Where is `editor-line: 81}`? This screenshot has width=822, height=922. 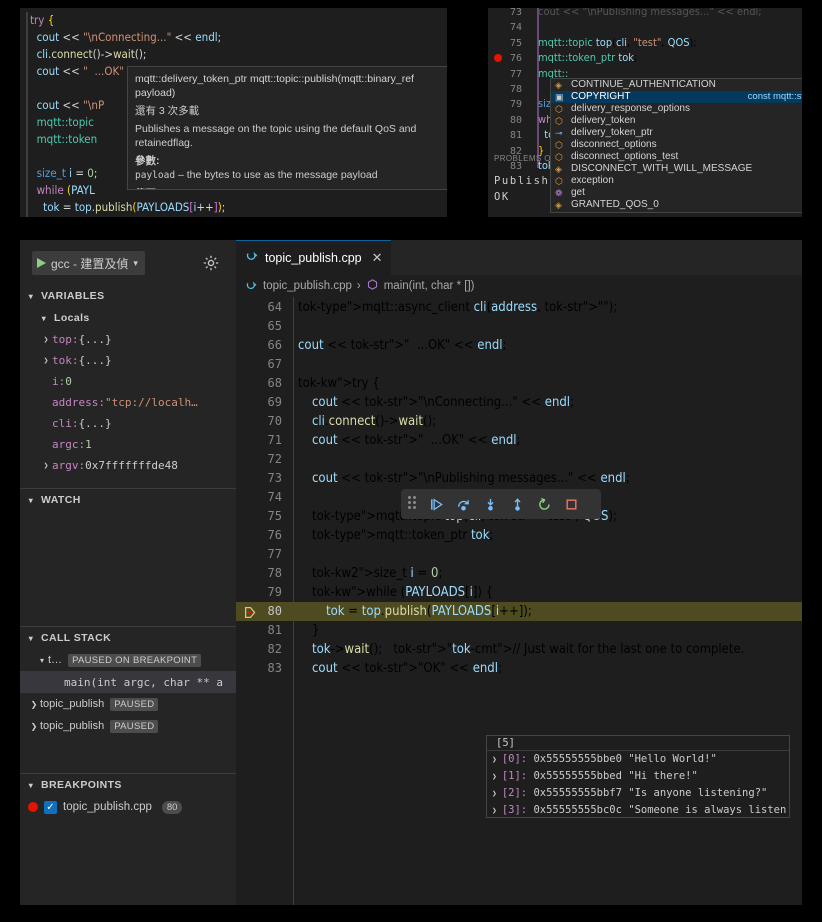 editor-line: 81} is located at coordinates (519, 630).